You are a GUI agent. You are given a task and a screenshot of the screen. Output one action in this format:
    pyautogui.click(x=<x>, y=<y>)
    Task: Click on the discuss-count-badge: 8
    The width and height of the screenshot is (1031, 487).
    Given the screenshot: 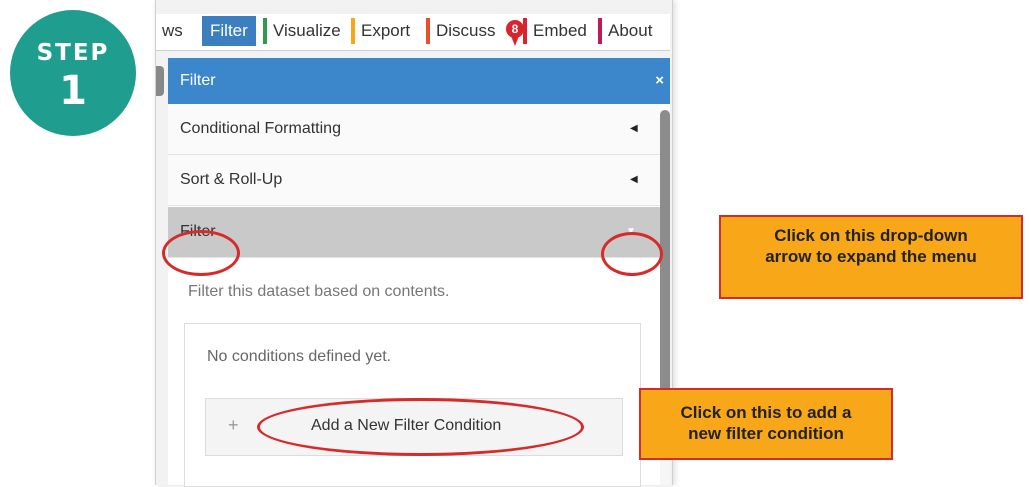 What is the action you would take?
    pyautogui.click(x=515, y=29)
    